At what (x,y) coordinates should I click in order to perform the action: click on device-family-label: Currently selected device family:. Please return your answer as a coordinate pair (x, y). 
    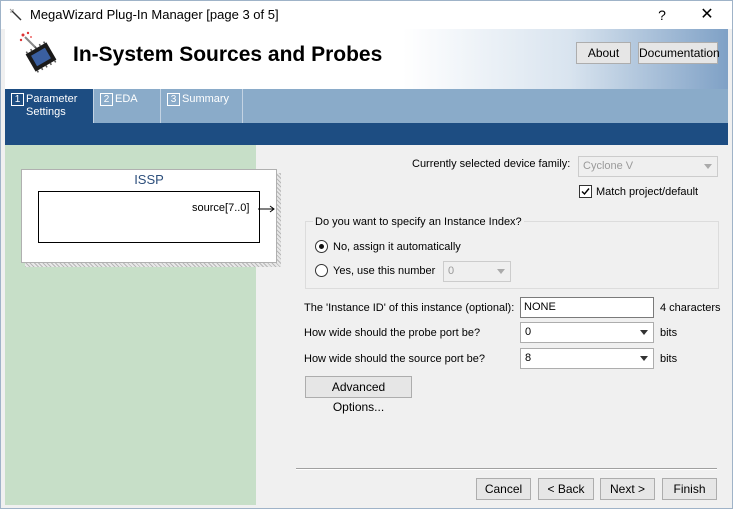
    Looking at the image, I should click on (491, 164).